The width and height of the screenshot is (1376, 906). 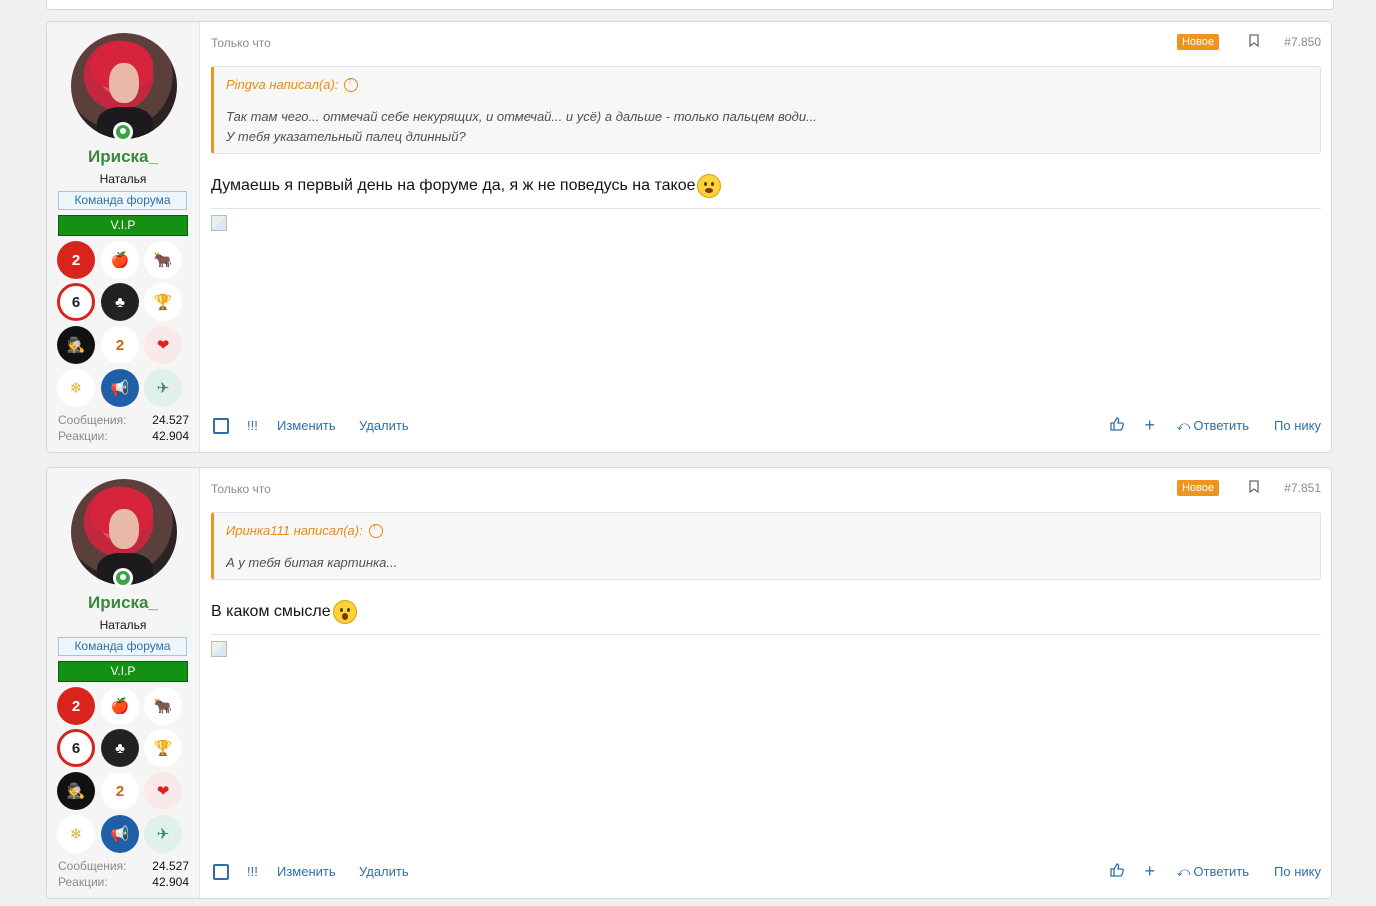 I want to click on quote-author: Иринка111 написал(а):, so click(x=294, y=530).